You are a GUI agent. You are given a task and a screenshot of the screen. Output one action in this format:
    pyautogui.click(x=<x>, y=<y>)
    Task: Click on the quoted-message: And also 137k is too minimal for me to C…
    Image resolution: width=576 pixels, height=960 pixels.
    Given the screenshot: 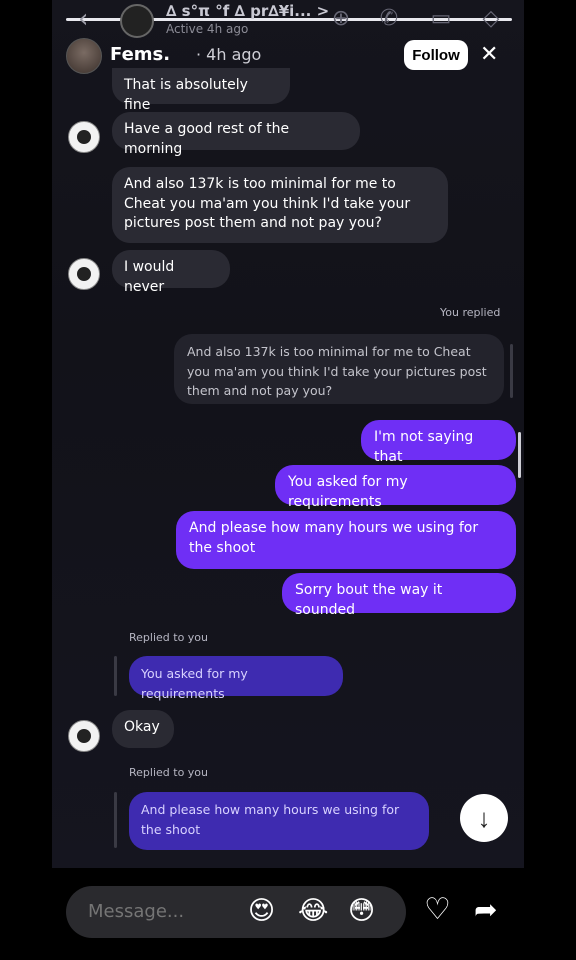 What is the action you would take?
    pyautogui.click(x=339, y=369)
    